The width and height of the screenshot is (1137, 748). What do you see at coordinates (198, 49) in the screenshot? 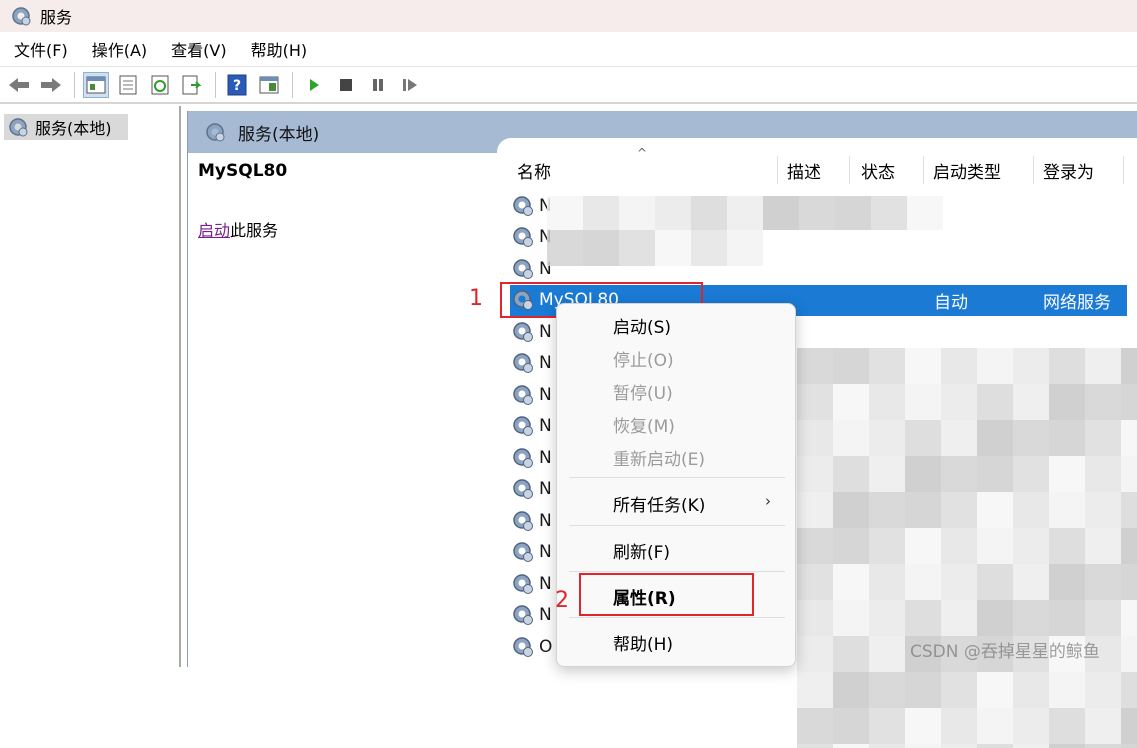
I see `menu-view: 查看(V)` at bounding box center [198, 49].